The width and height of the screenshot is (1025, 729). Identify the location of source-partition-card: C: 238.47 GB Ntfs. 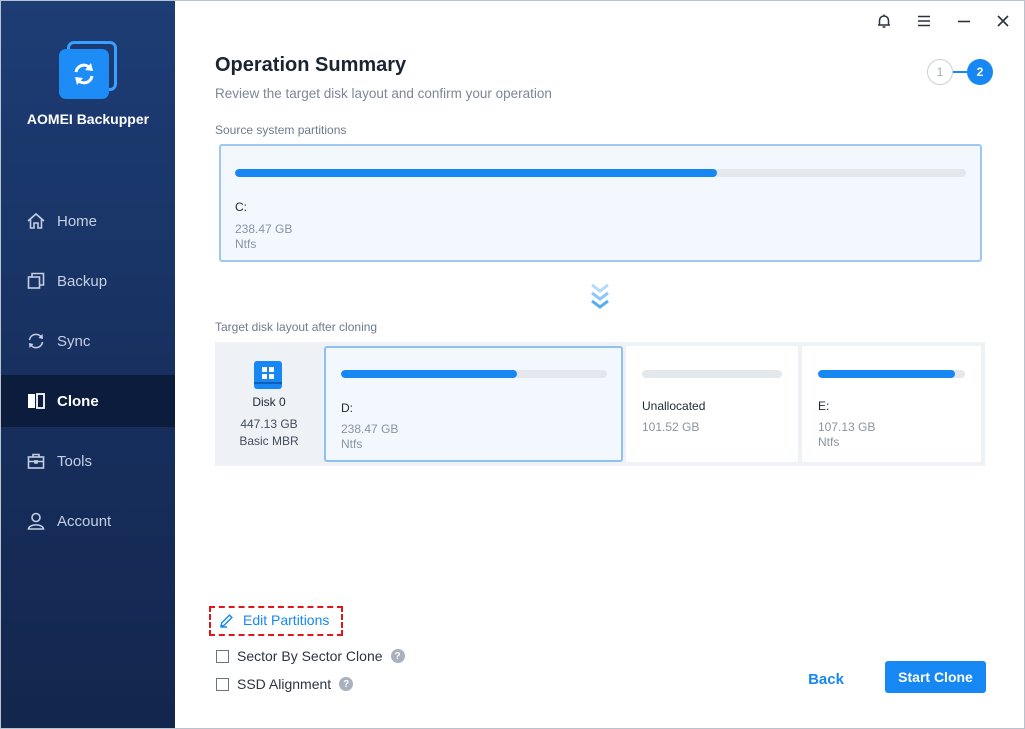
(600, 203).